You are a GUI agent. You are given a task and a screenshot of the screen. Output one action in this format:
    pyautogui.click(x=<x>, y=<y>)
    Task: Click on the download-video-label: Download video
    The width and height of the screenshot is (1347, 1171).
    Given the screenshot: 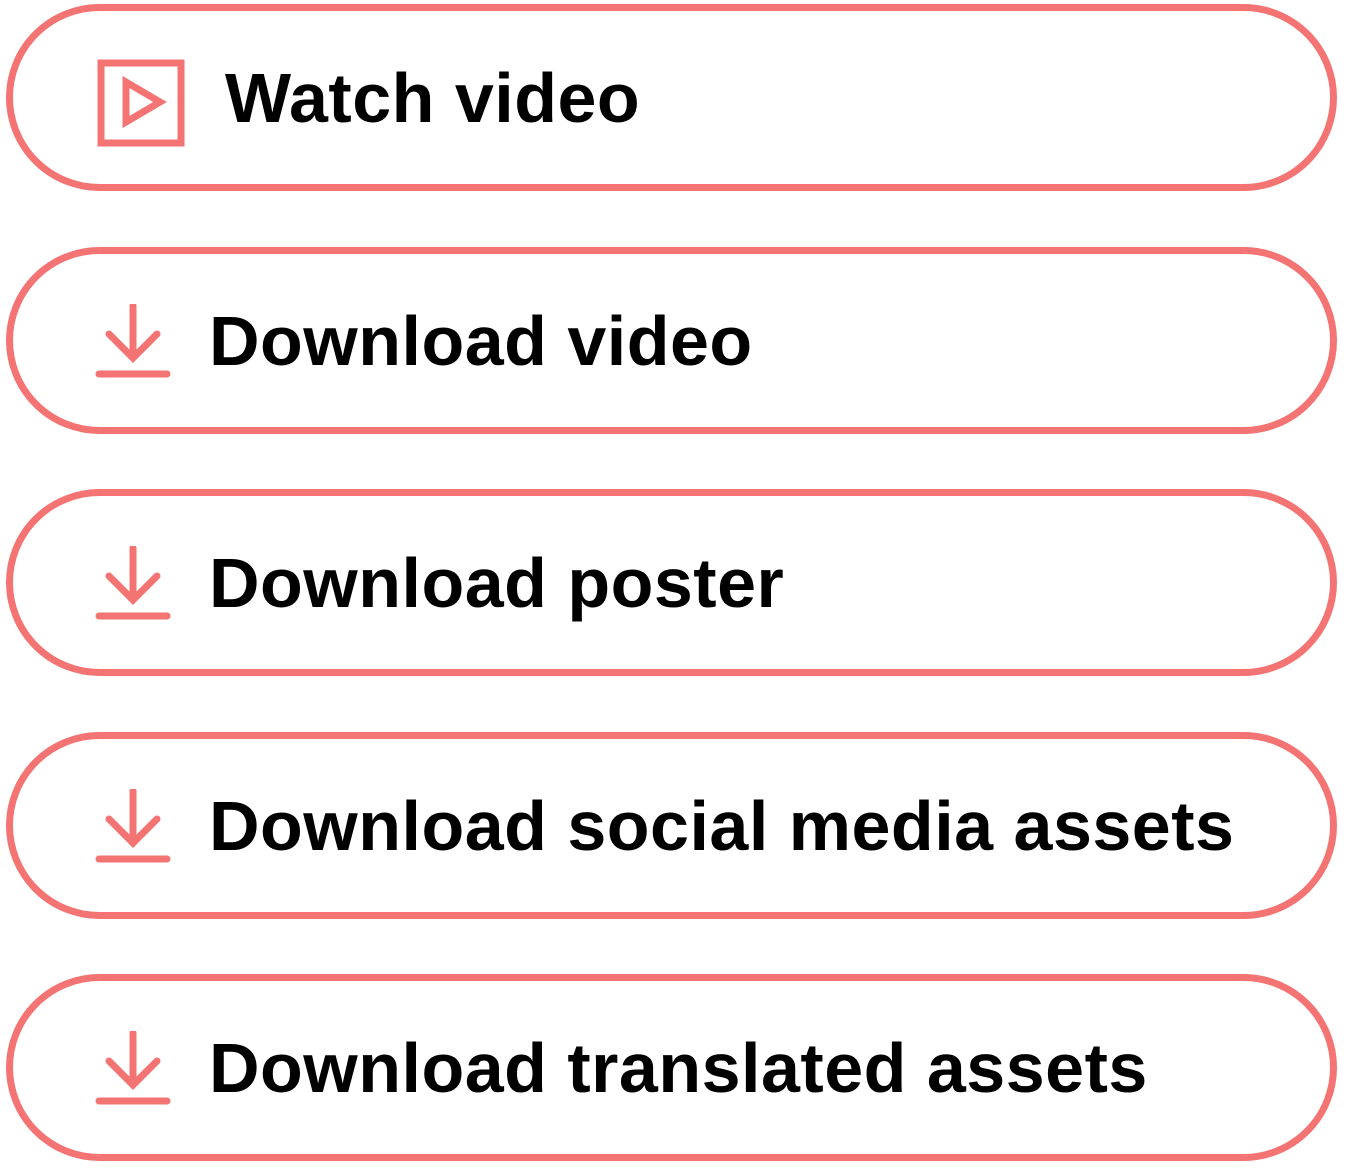 What is the action you would take?
    pyautogui.click(x=481, y=340)
    